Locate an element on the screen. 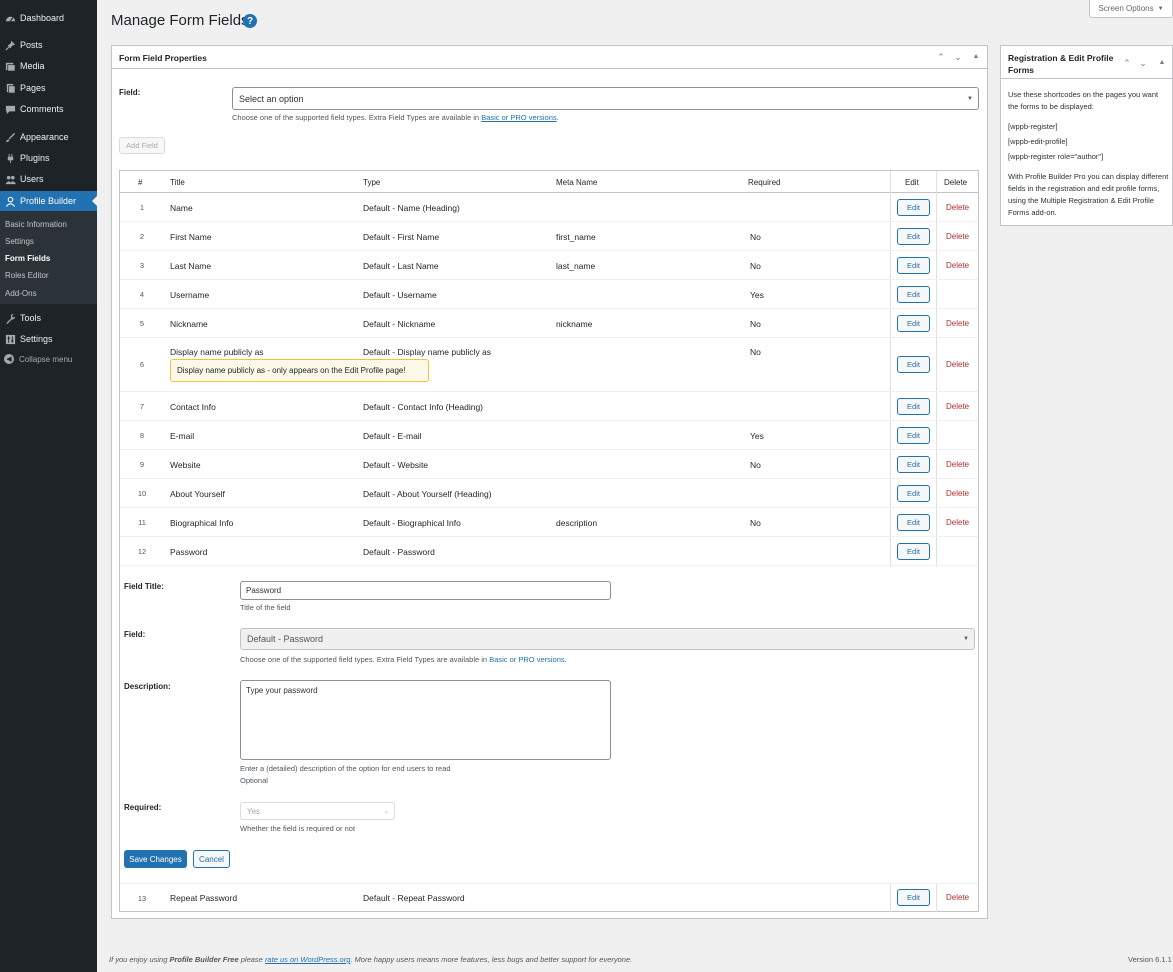 This screenshot has width=1173, height=972. menu-dashboard: Dashboard is located at coordinates (48, 18).